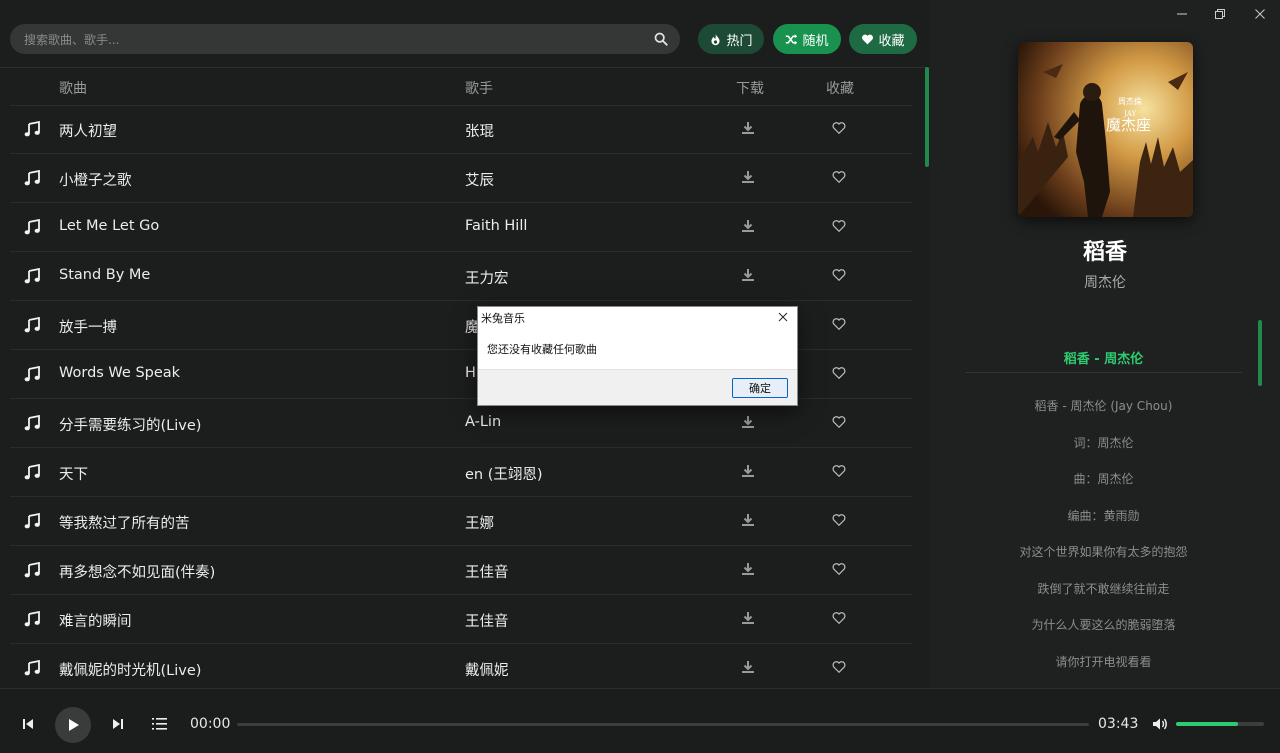 Image resolution: width=1280 pixels, height=753 pixels. What do you see at coordinates (461, 472) in the screenshot?
I see `table-row: 天下 en (王翊恩)` at bounding box center [461, 472].